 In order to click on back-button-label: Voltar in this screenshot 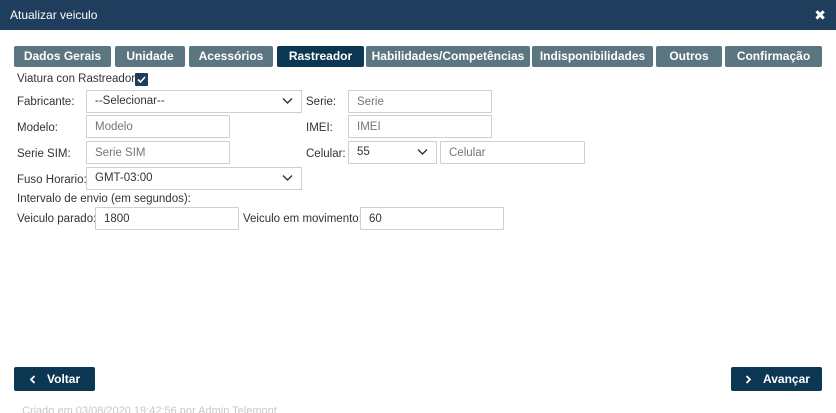, I will do `click(64, 379)`.